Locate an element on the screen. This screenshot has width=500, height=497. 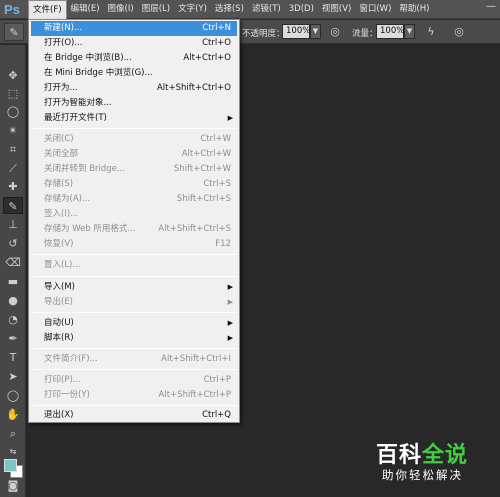
menu-file: 文件(F) is located at coordinates (47, 9).